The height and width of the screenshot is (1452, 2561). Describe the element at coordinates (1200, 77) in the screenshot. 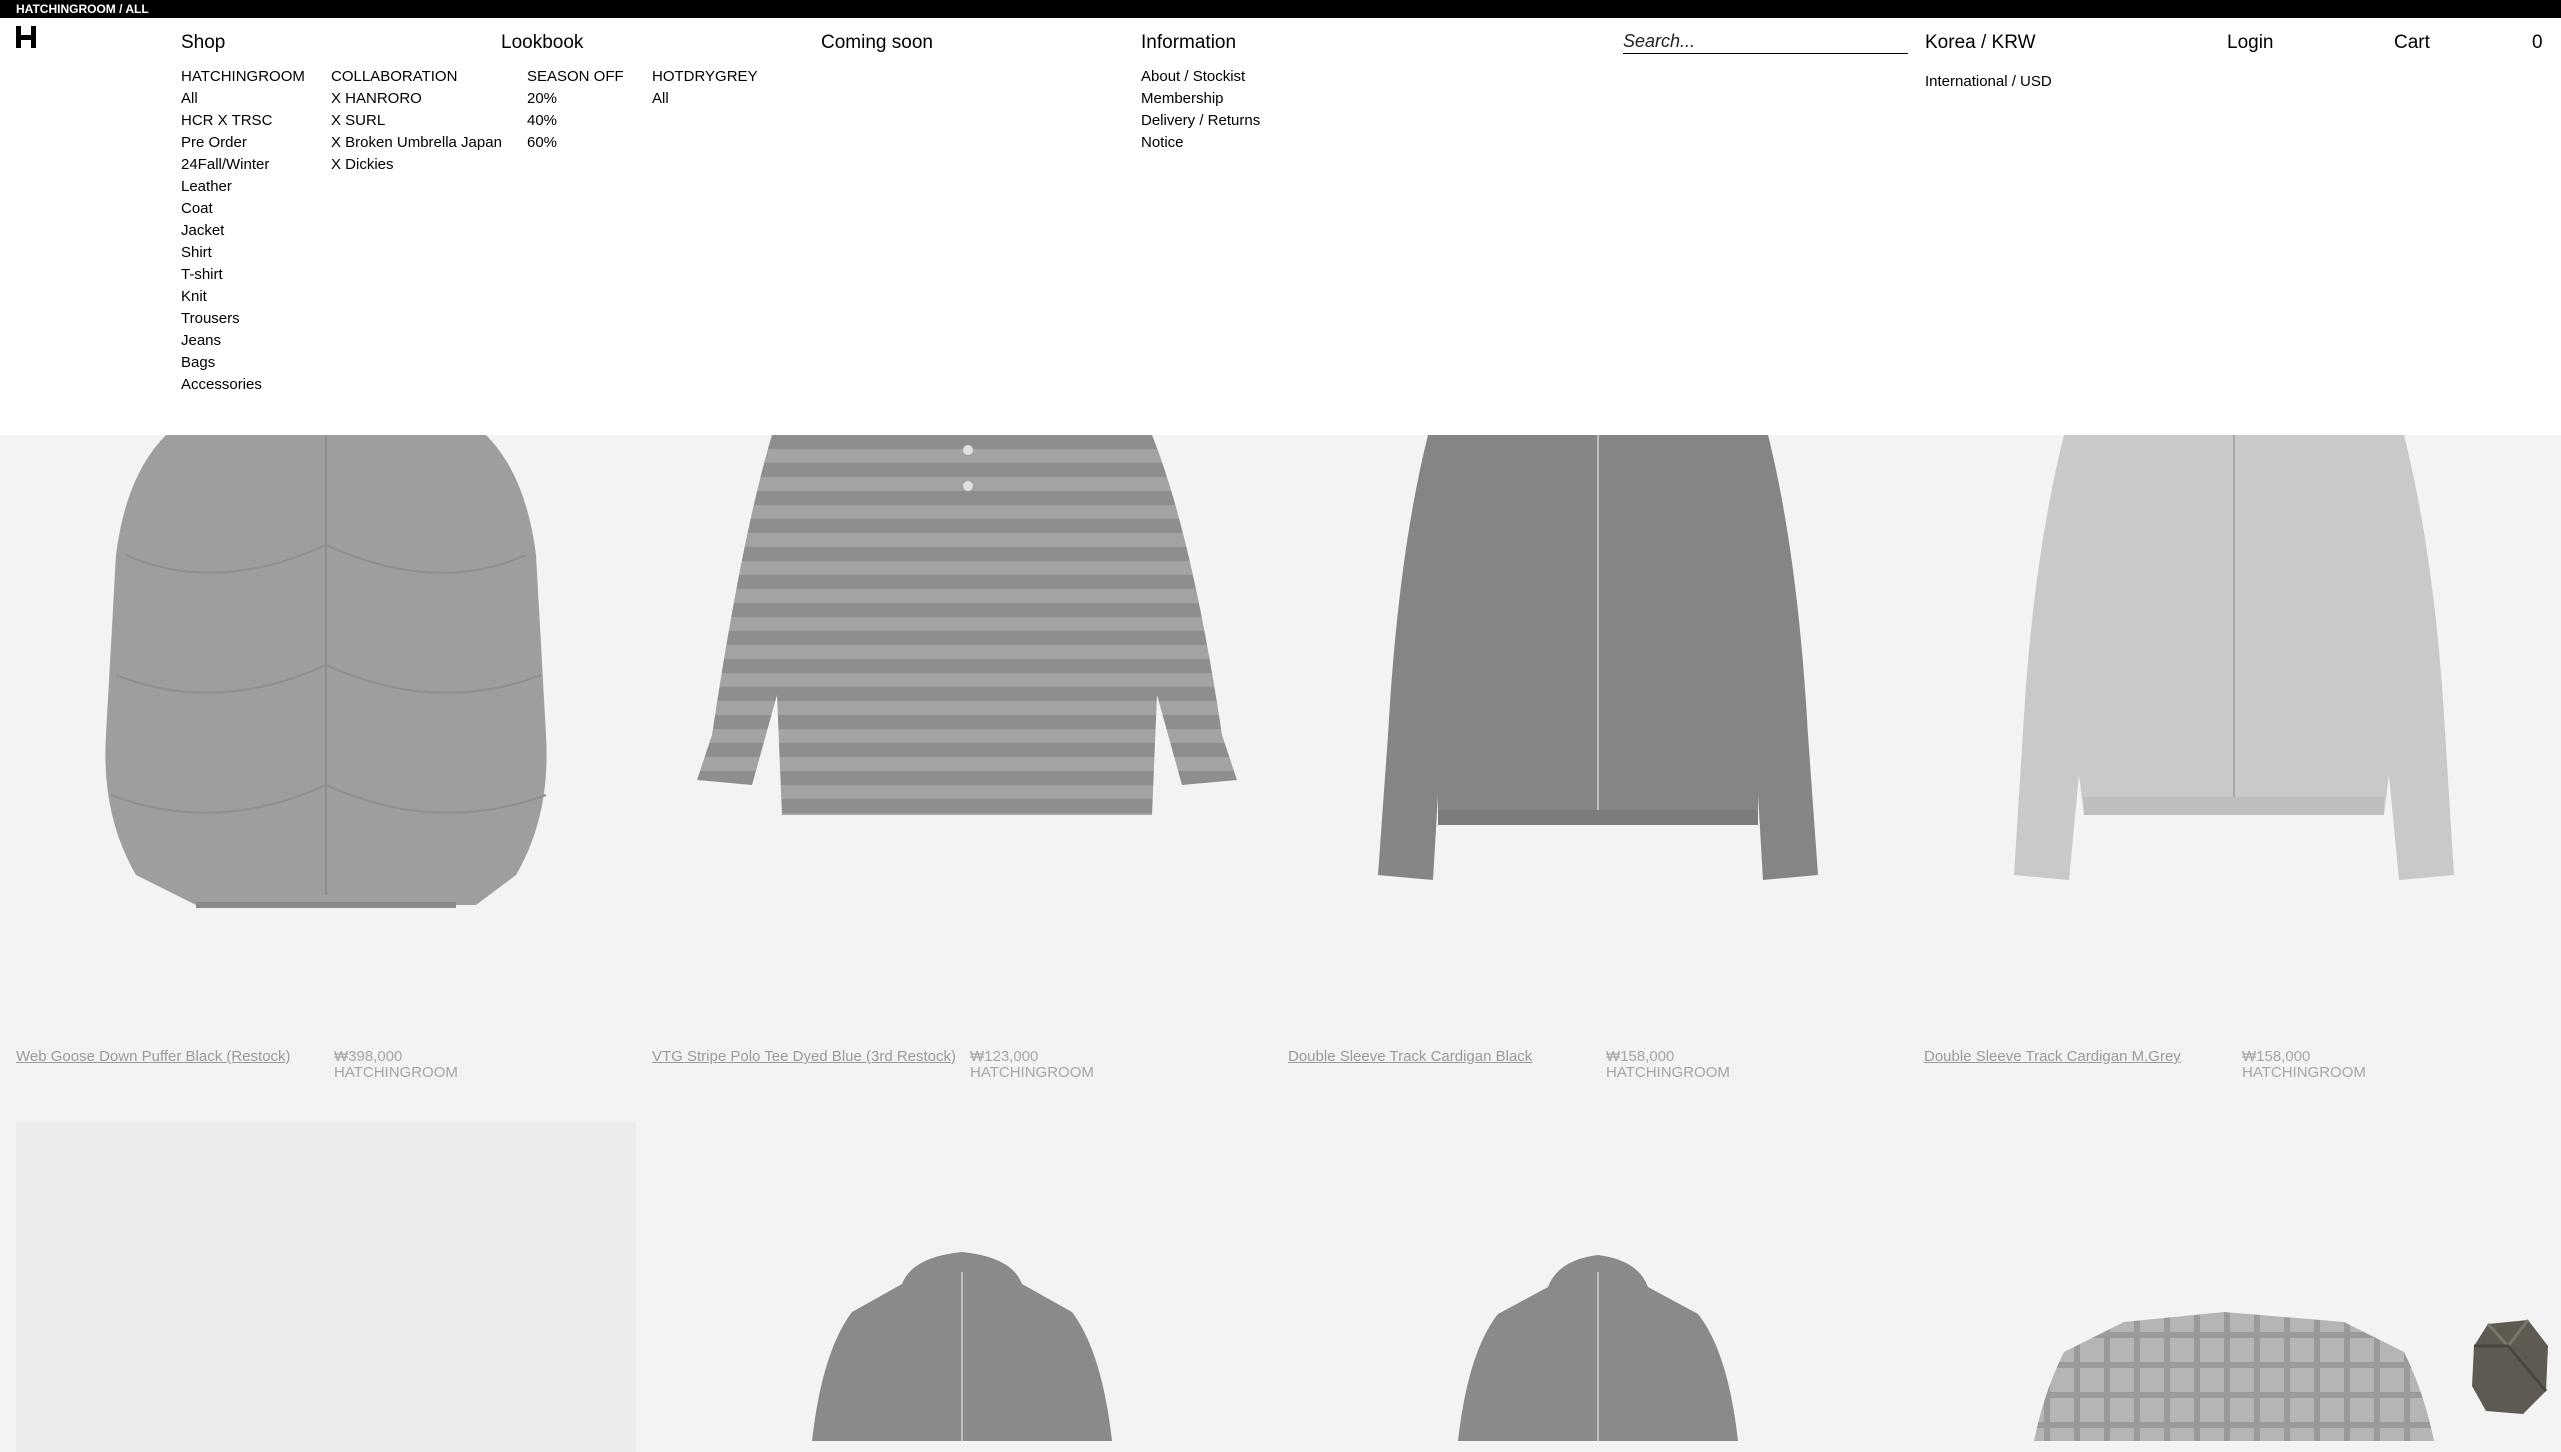

I see `menu-item: About / Stockist` at that location.